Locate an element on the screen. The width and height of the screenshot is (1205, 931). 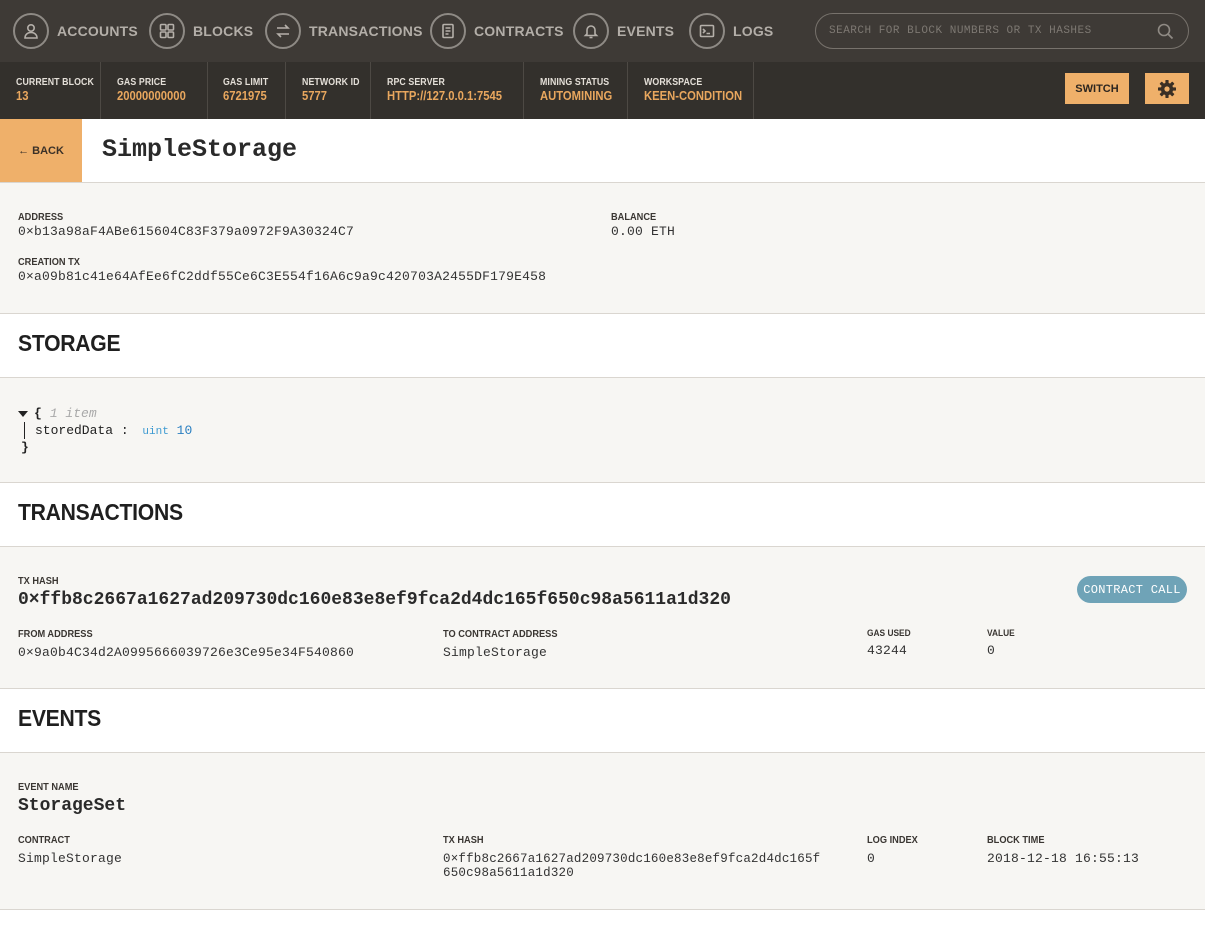
event-contract: SimpleStorage is located at coordinates (70, 858).